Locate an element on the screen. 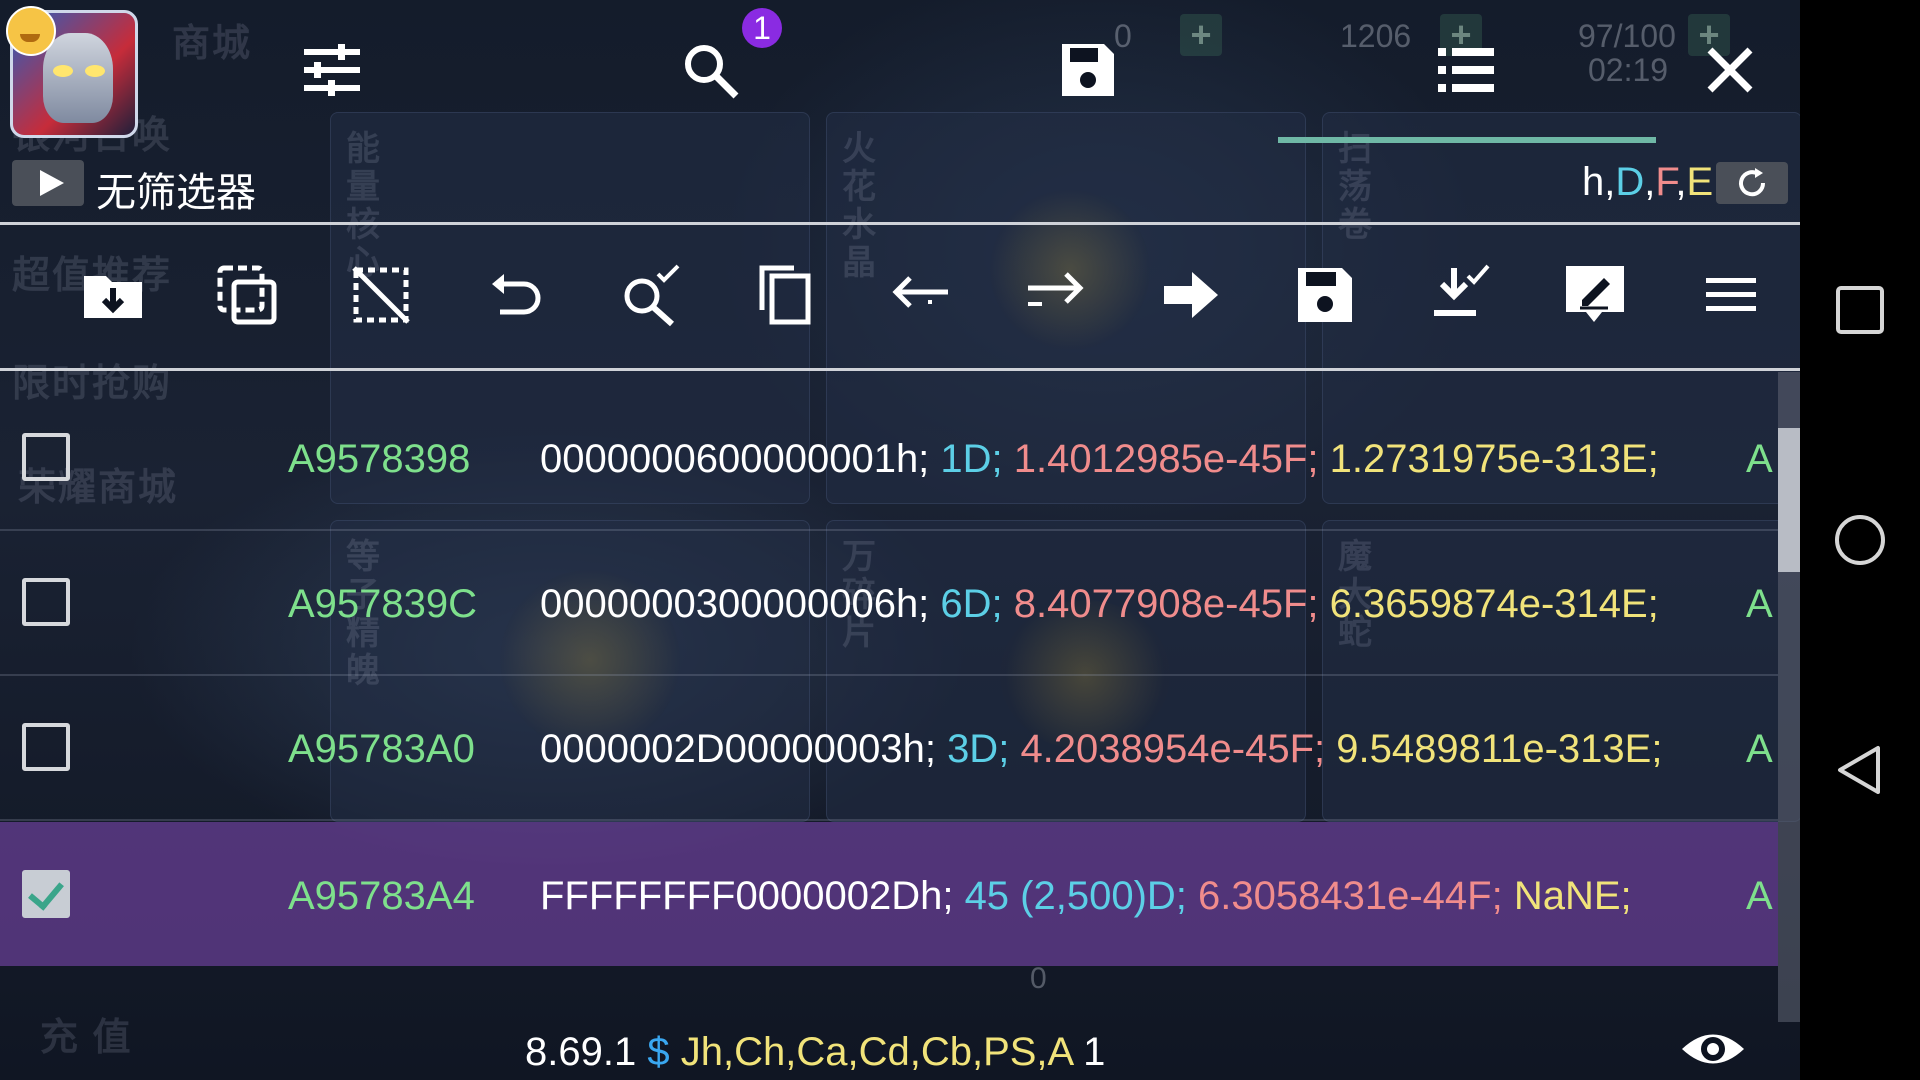 The width and height of the screenshot is (1920, 1080). refresh-button is located at coordinates (1752, 183).